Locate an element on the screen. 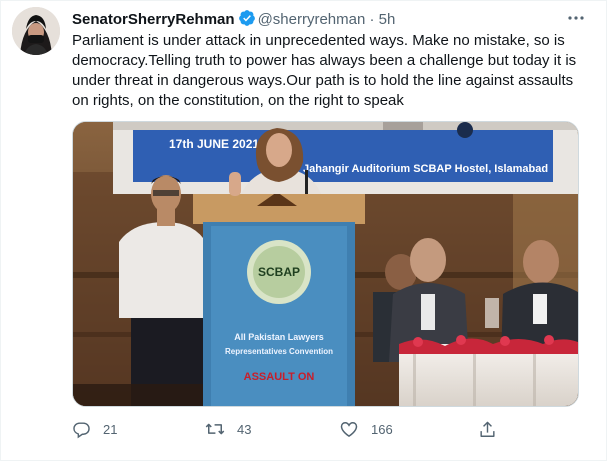 The image size is (607, 461). share-button is located at coordinates (487, 429).